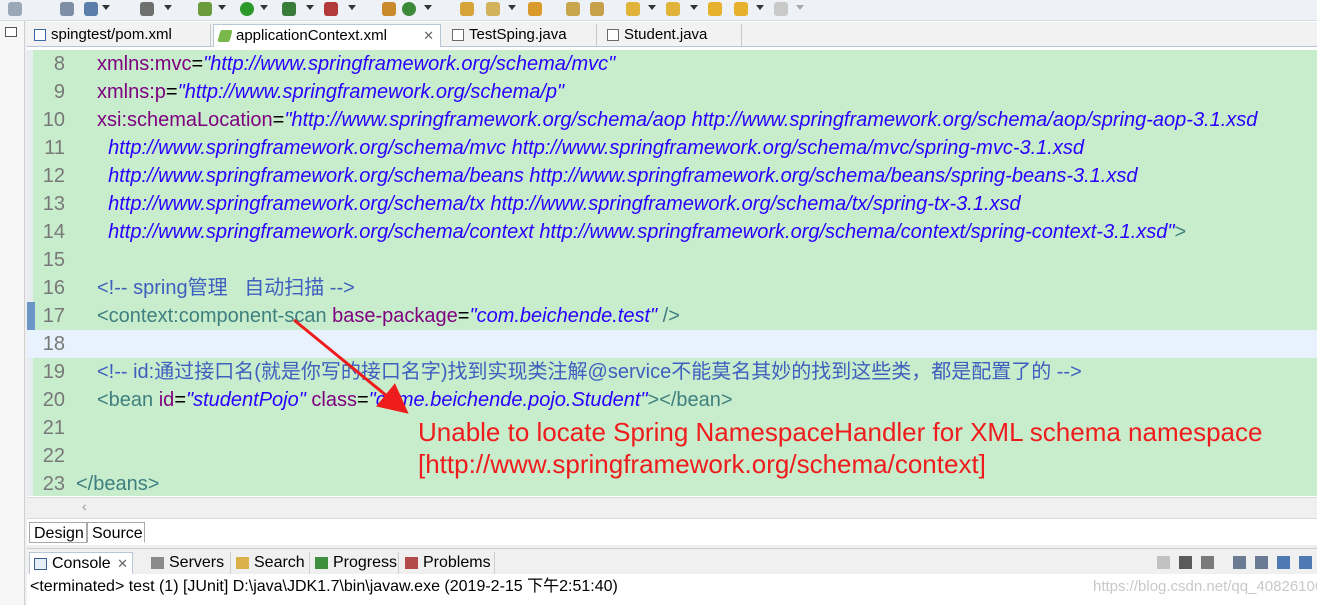 This screenshot has width=1317, height=605. I want to click on token-tag: <bean, so click(128, 400).